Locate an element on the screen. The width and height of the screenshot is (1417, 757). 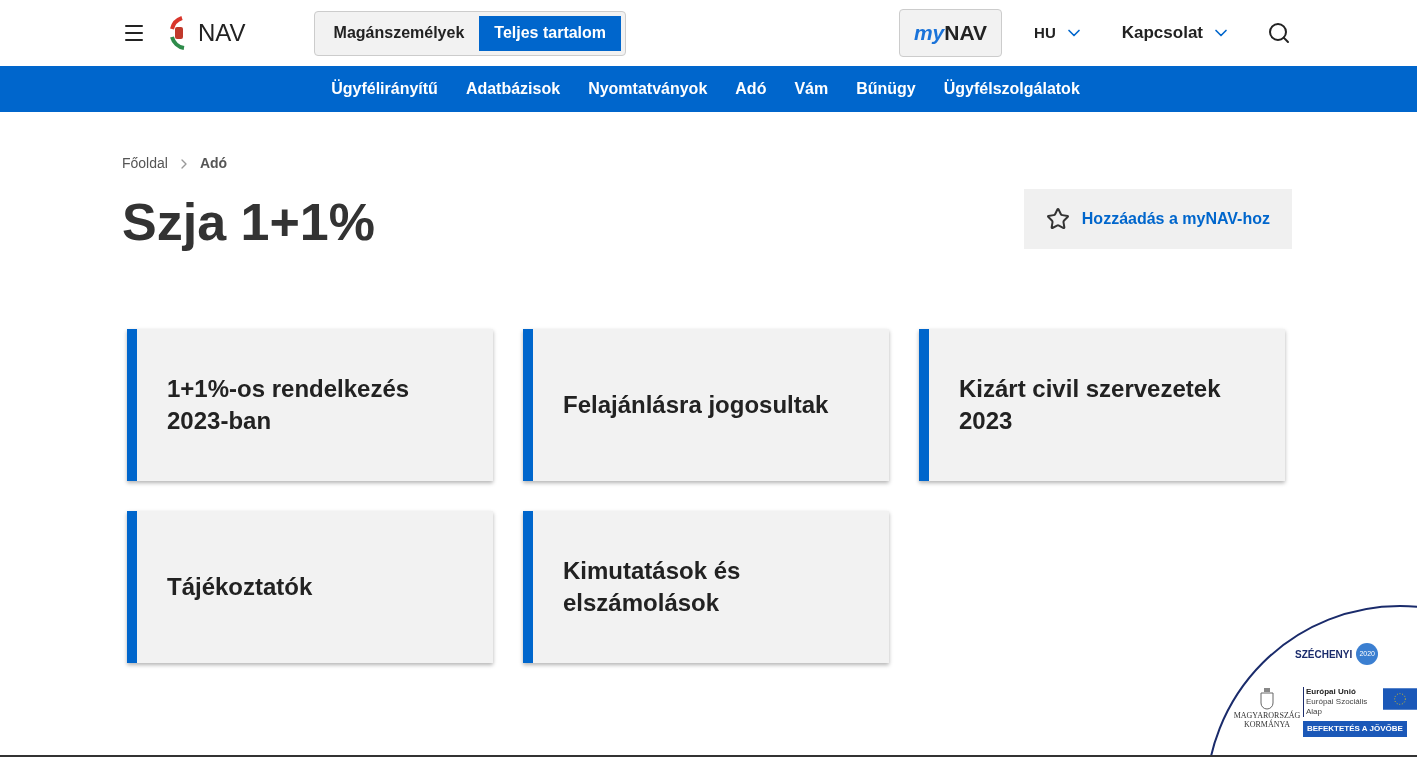
mynav-label: NAV is located at coordinates (966, 33).